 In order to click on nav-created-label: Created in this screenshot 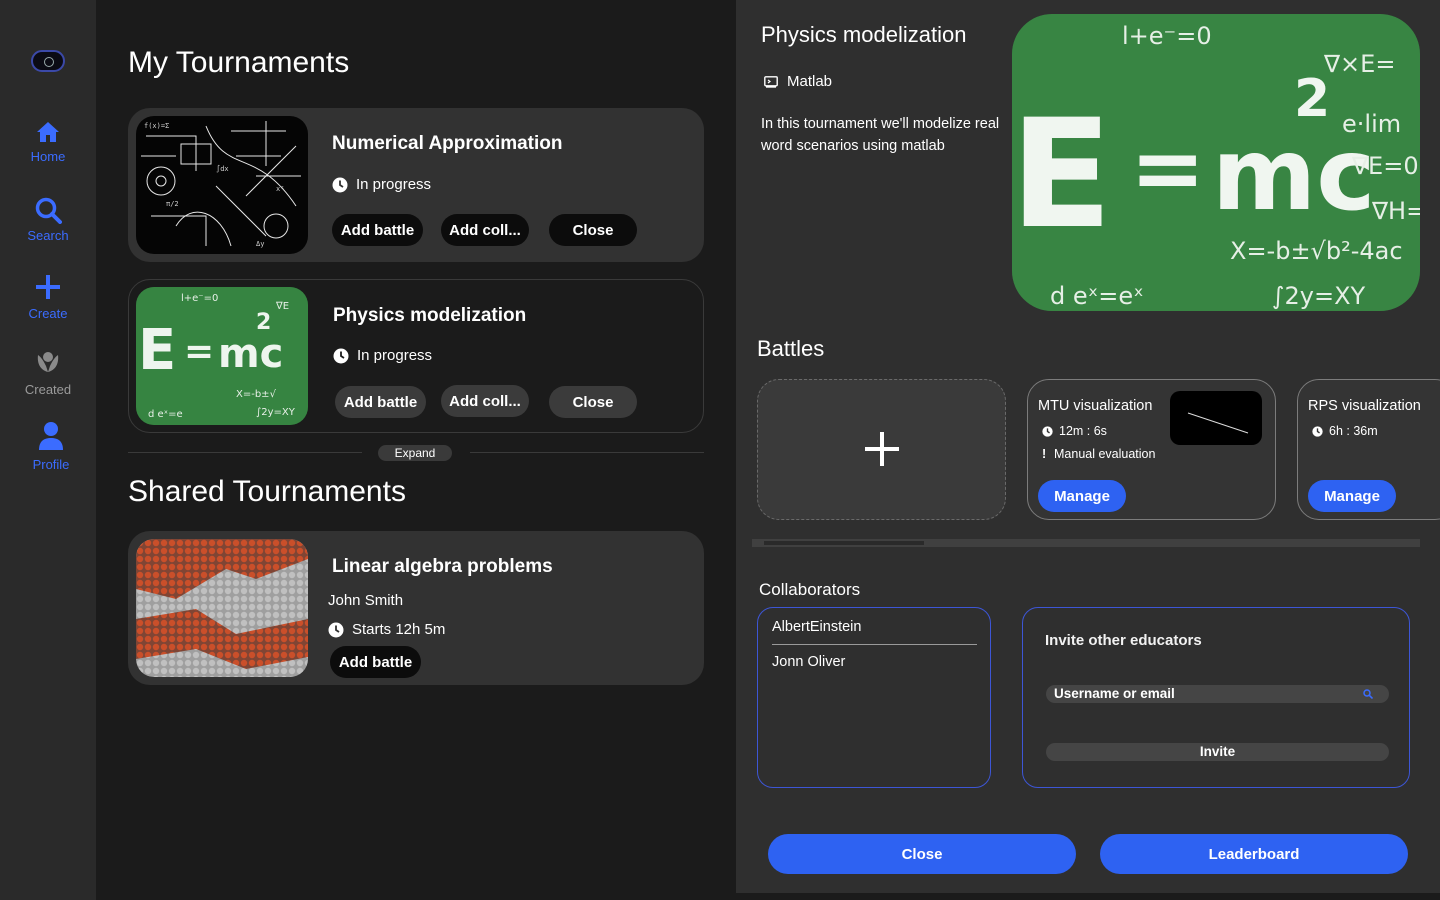, I will do `click(48, 389)`.